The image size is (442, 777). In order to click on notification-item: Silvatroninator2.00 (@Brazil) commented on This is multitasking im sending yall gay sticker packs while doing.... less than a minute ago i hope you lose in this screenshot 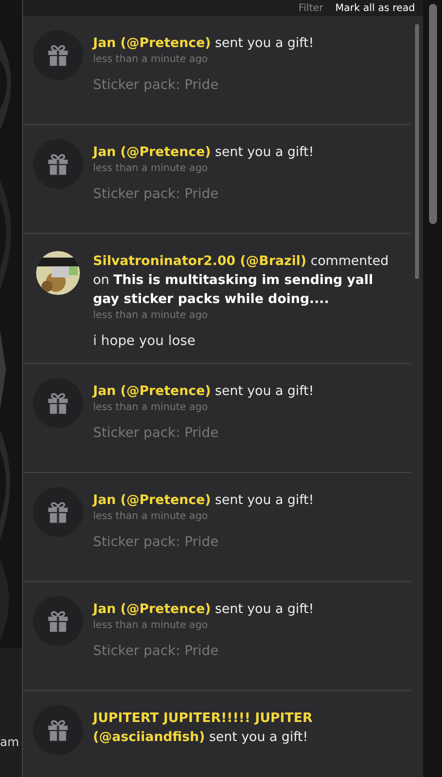, I will do `click(217, 299)`.